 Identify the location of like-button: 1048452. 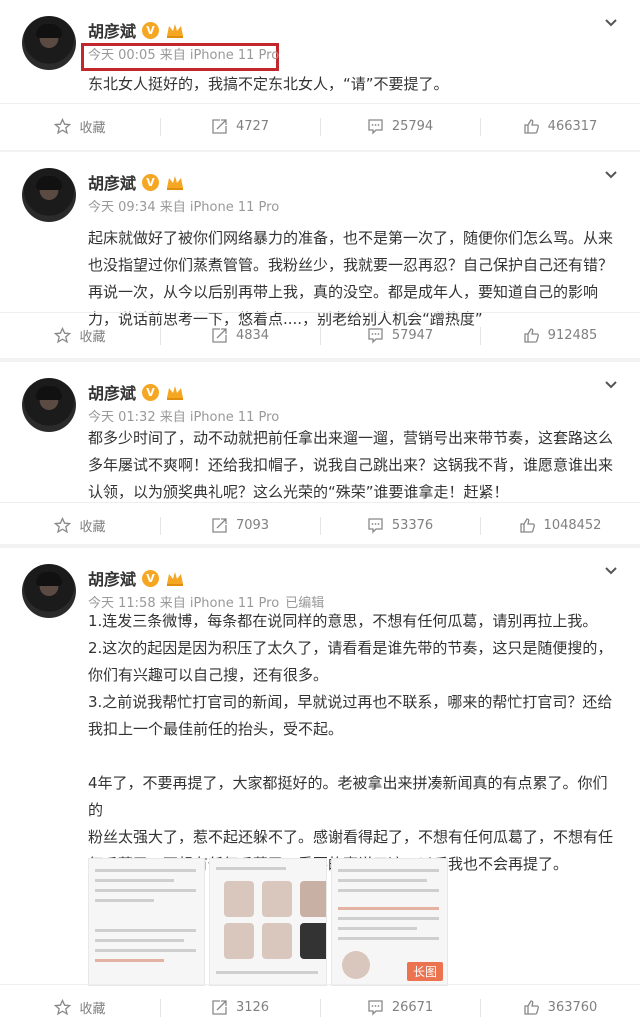
(560, 525).